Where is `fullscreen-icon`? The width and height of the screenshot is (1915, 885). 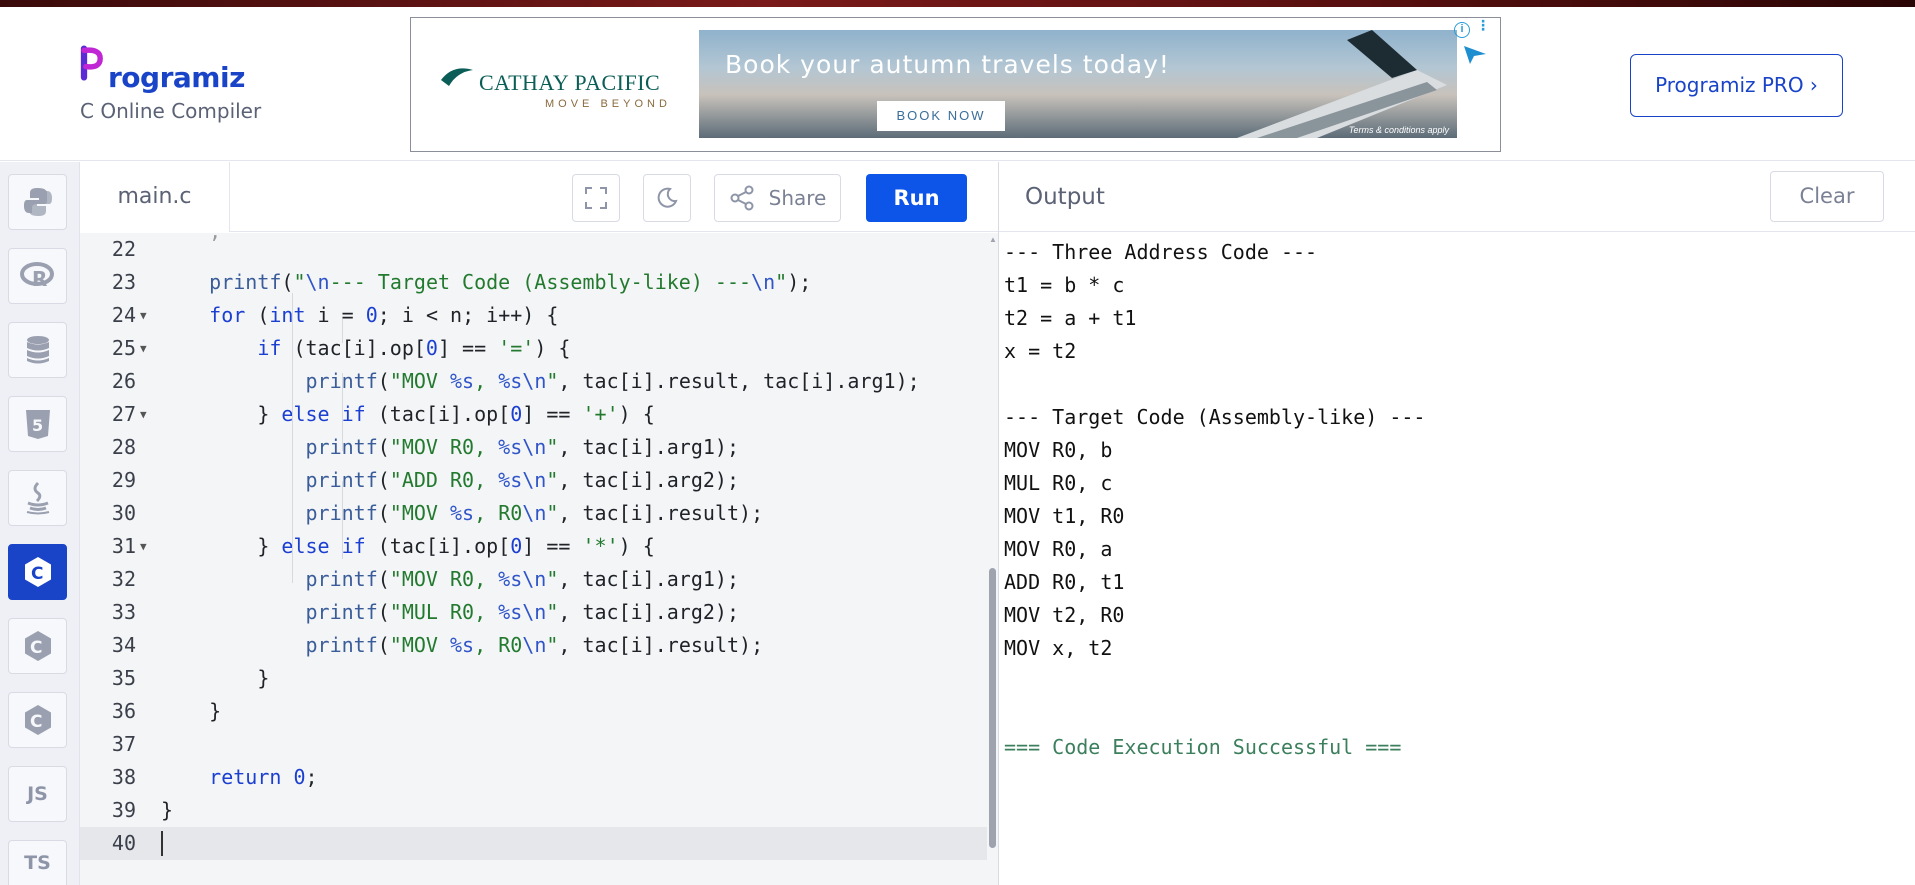 fullscreen-icon is located at coordinates (596, 198).